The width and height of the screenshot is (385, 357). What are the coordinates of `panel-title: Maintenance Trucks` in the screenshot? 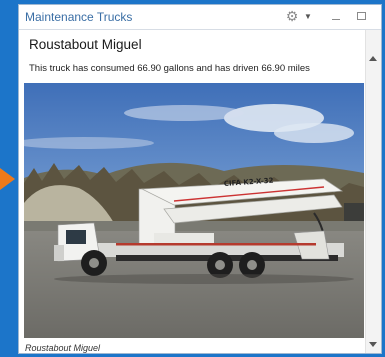 It's located at (79, 17).